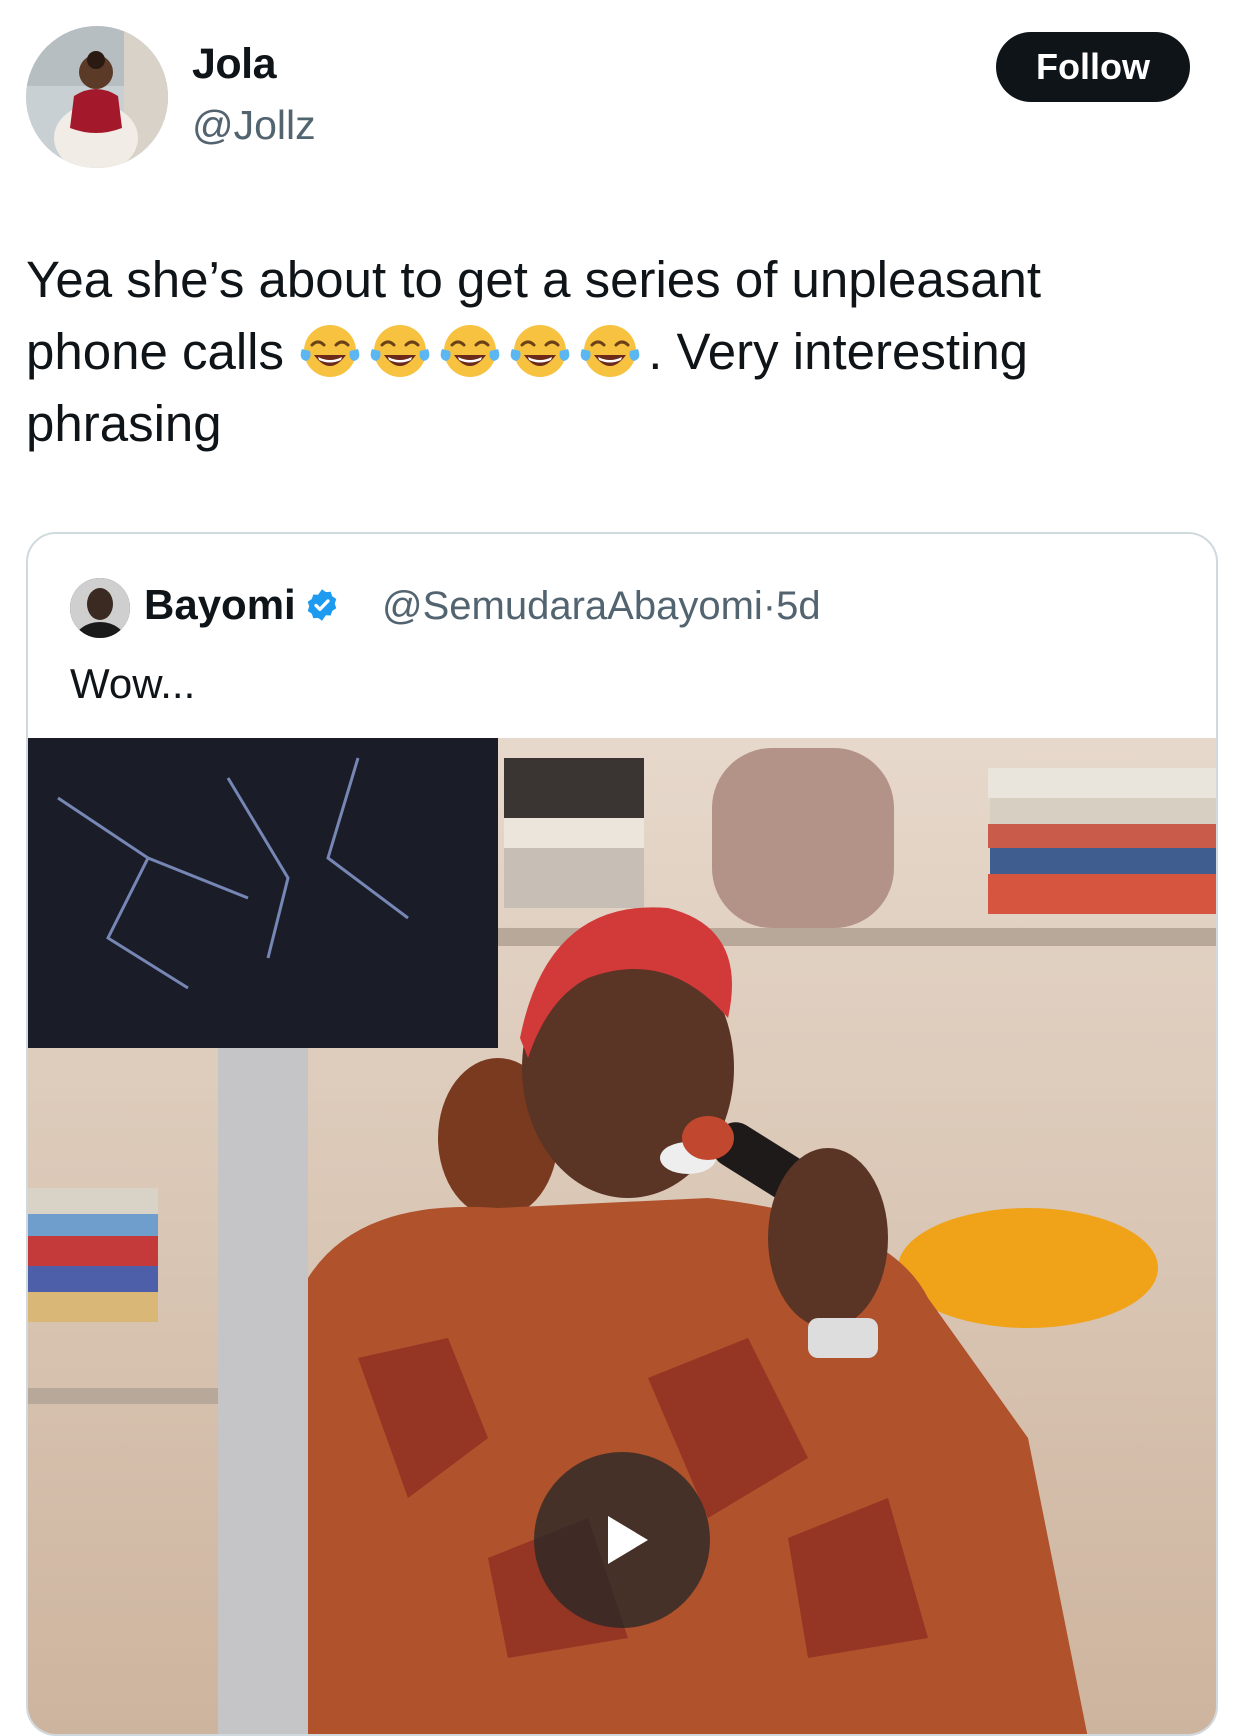 Image resolution: width=1242 pixels, height=1736 pixels. Describe the element at coordinates (628, 1540) in the screenshot. I see `play-icon` at that location.